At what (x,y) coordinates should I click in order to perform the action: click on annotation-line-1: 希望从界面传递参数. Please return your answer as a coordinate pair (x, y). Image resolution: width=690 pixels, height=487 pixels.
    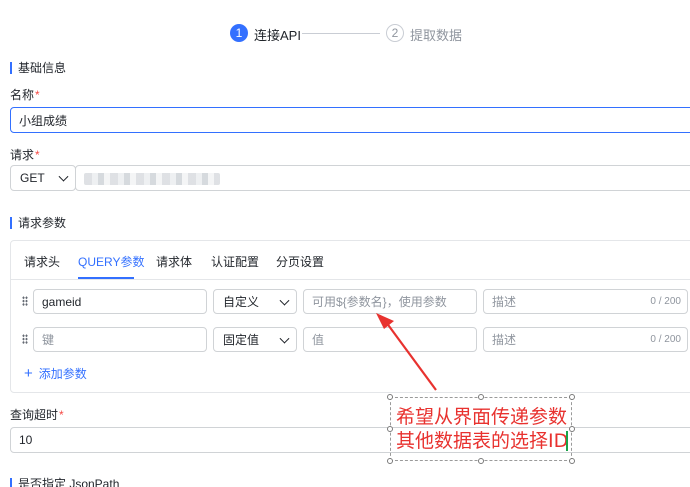
    Looking at the image, I should click on (481, 417).